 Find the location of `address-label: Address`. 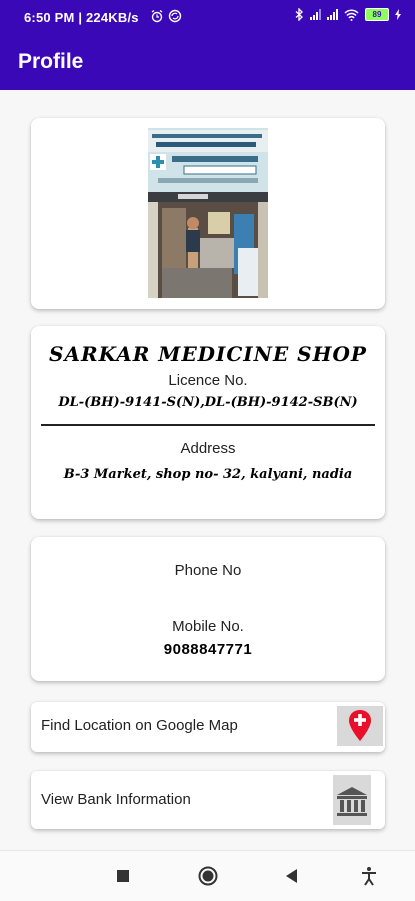

address-label: Address is located at coordinates (208, 448).